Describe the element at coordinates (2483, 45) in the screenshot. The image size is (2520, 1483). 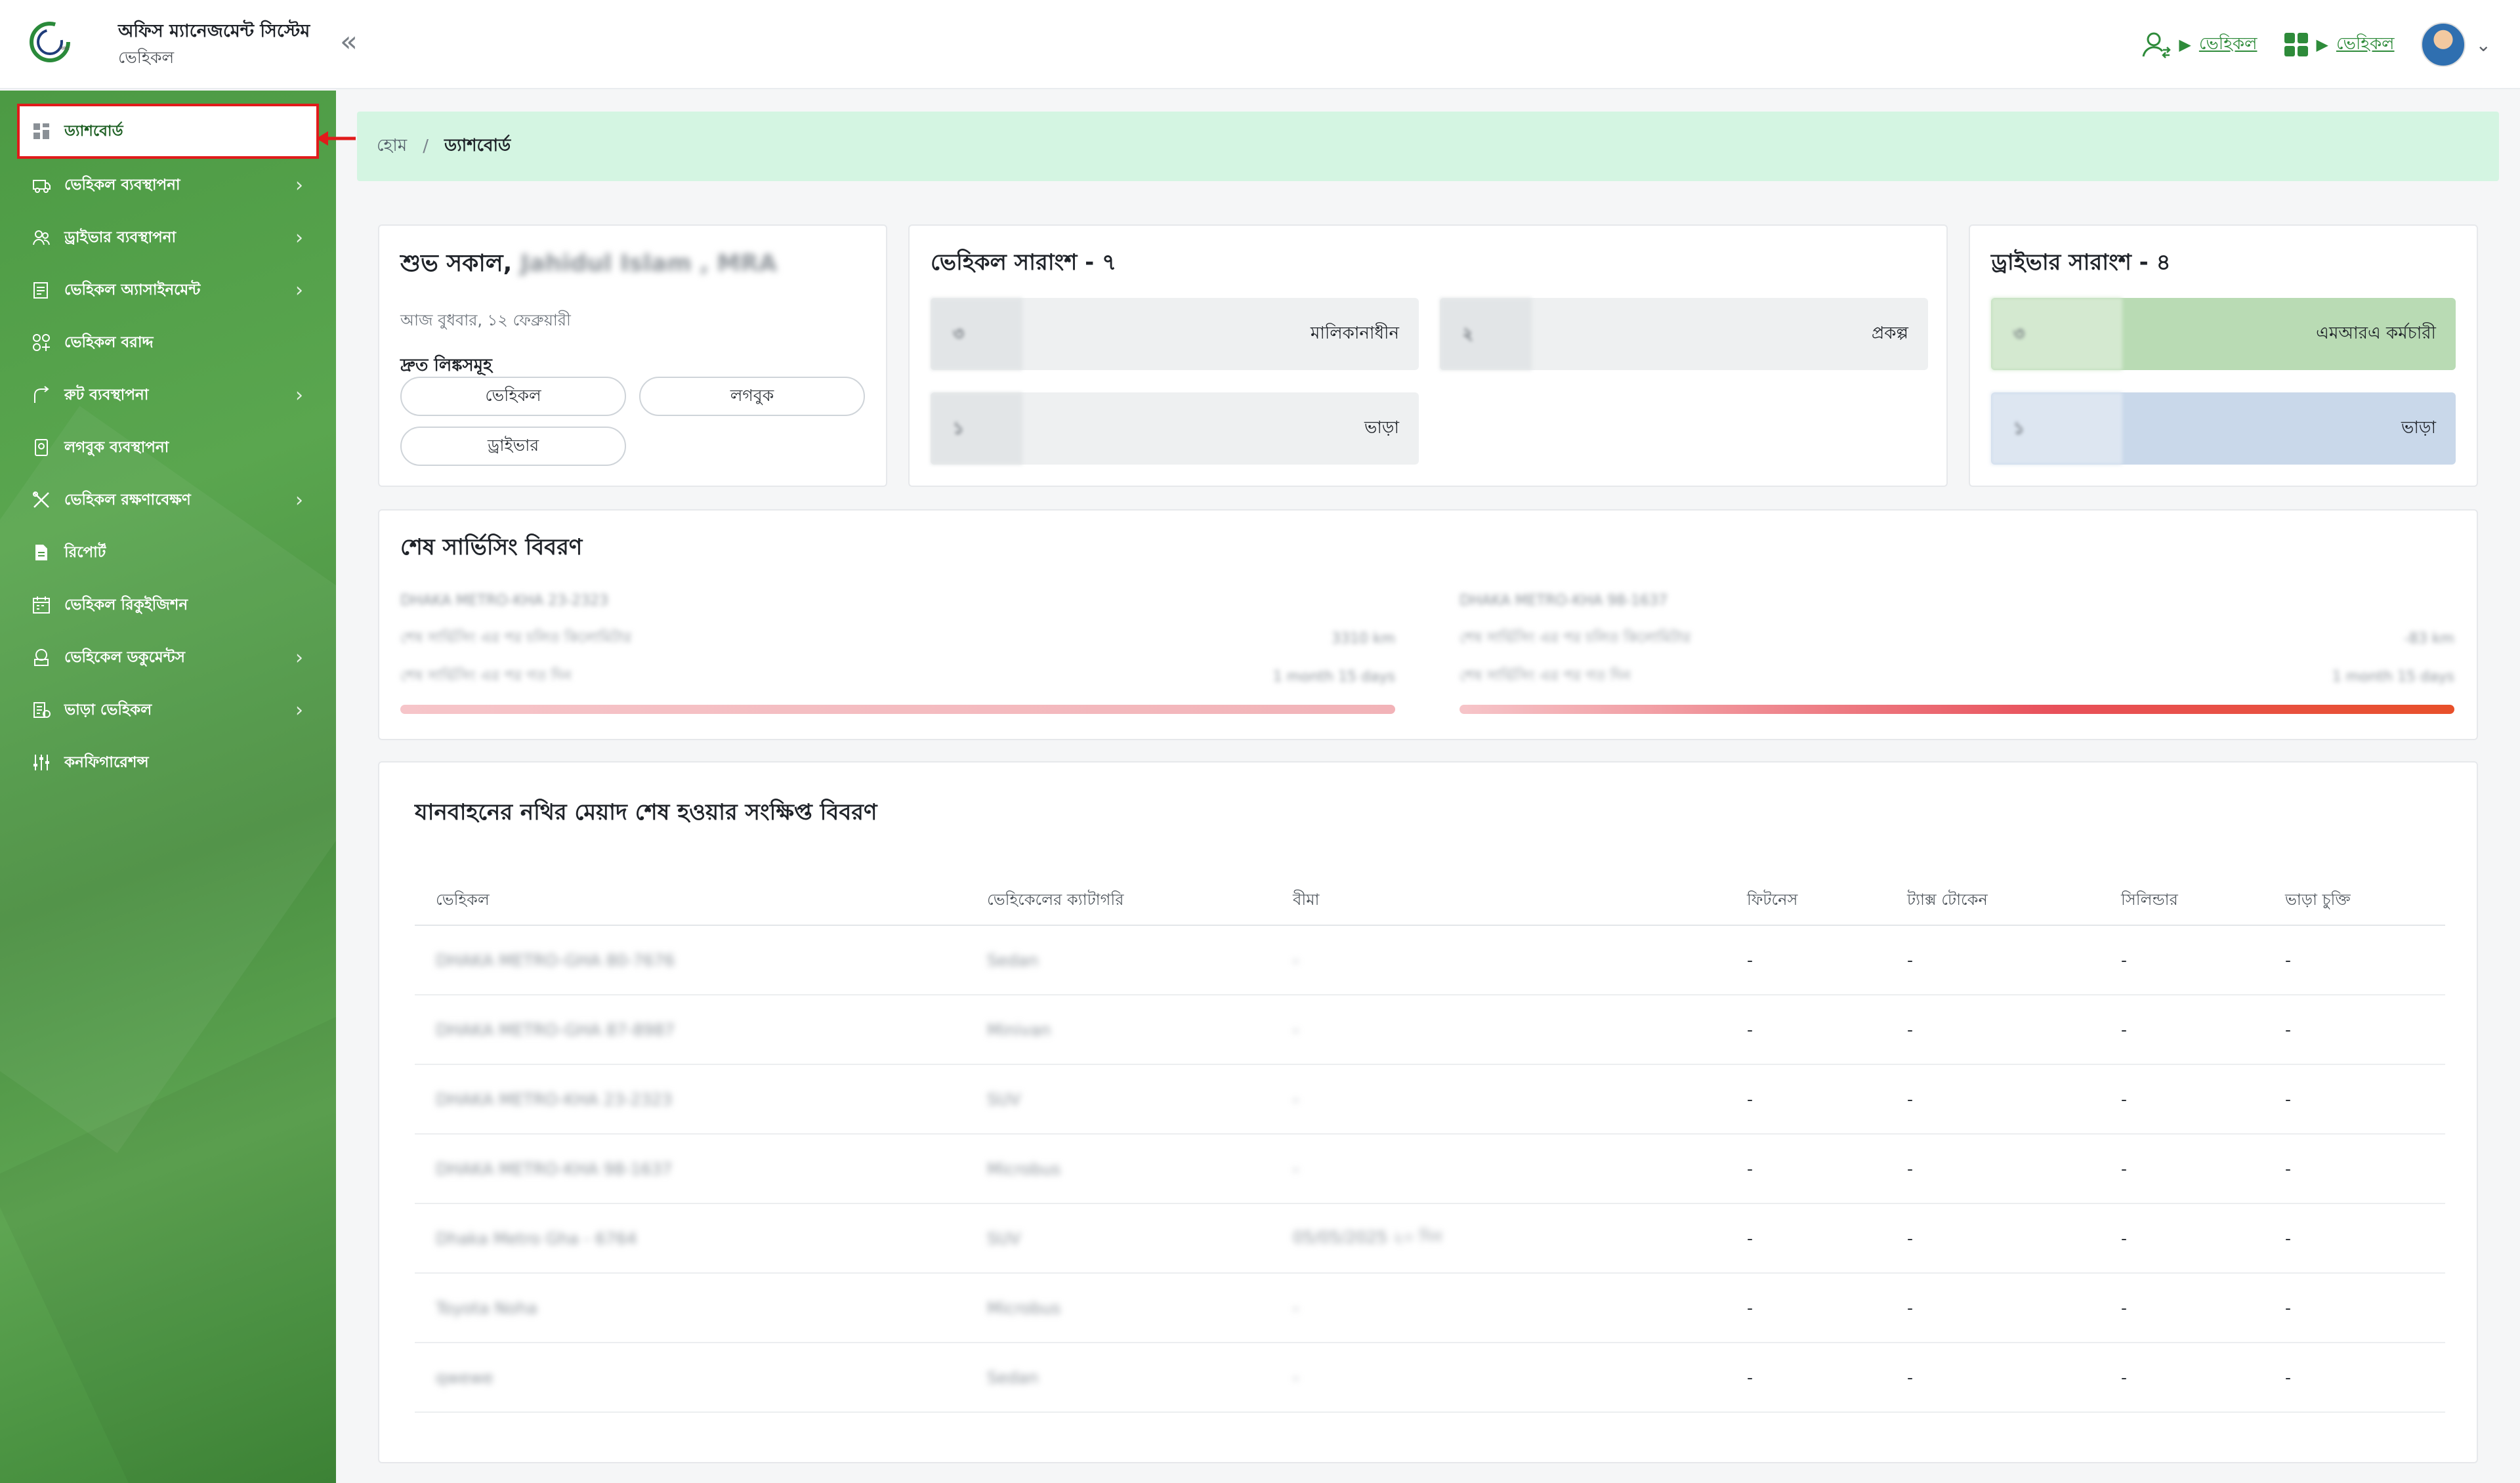
I see `chevron-down-icon: ⌄` at that location.